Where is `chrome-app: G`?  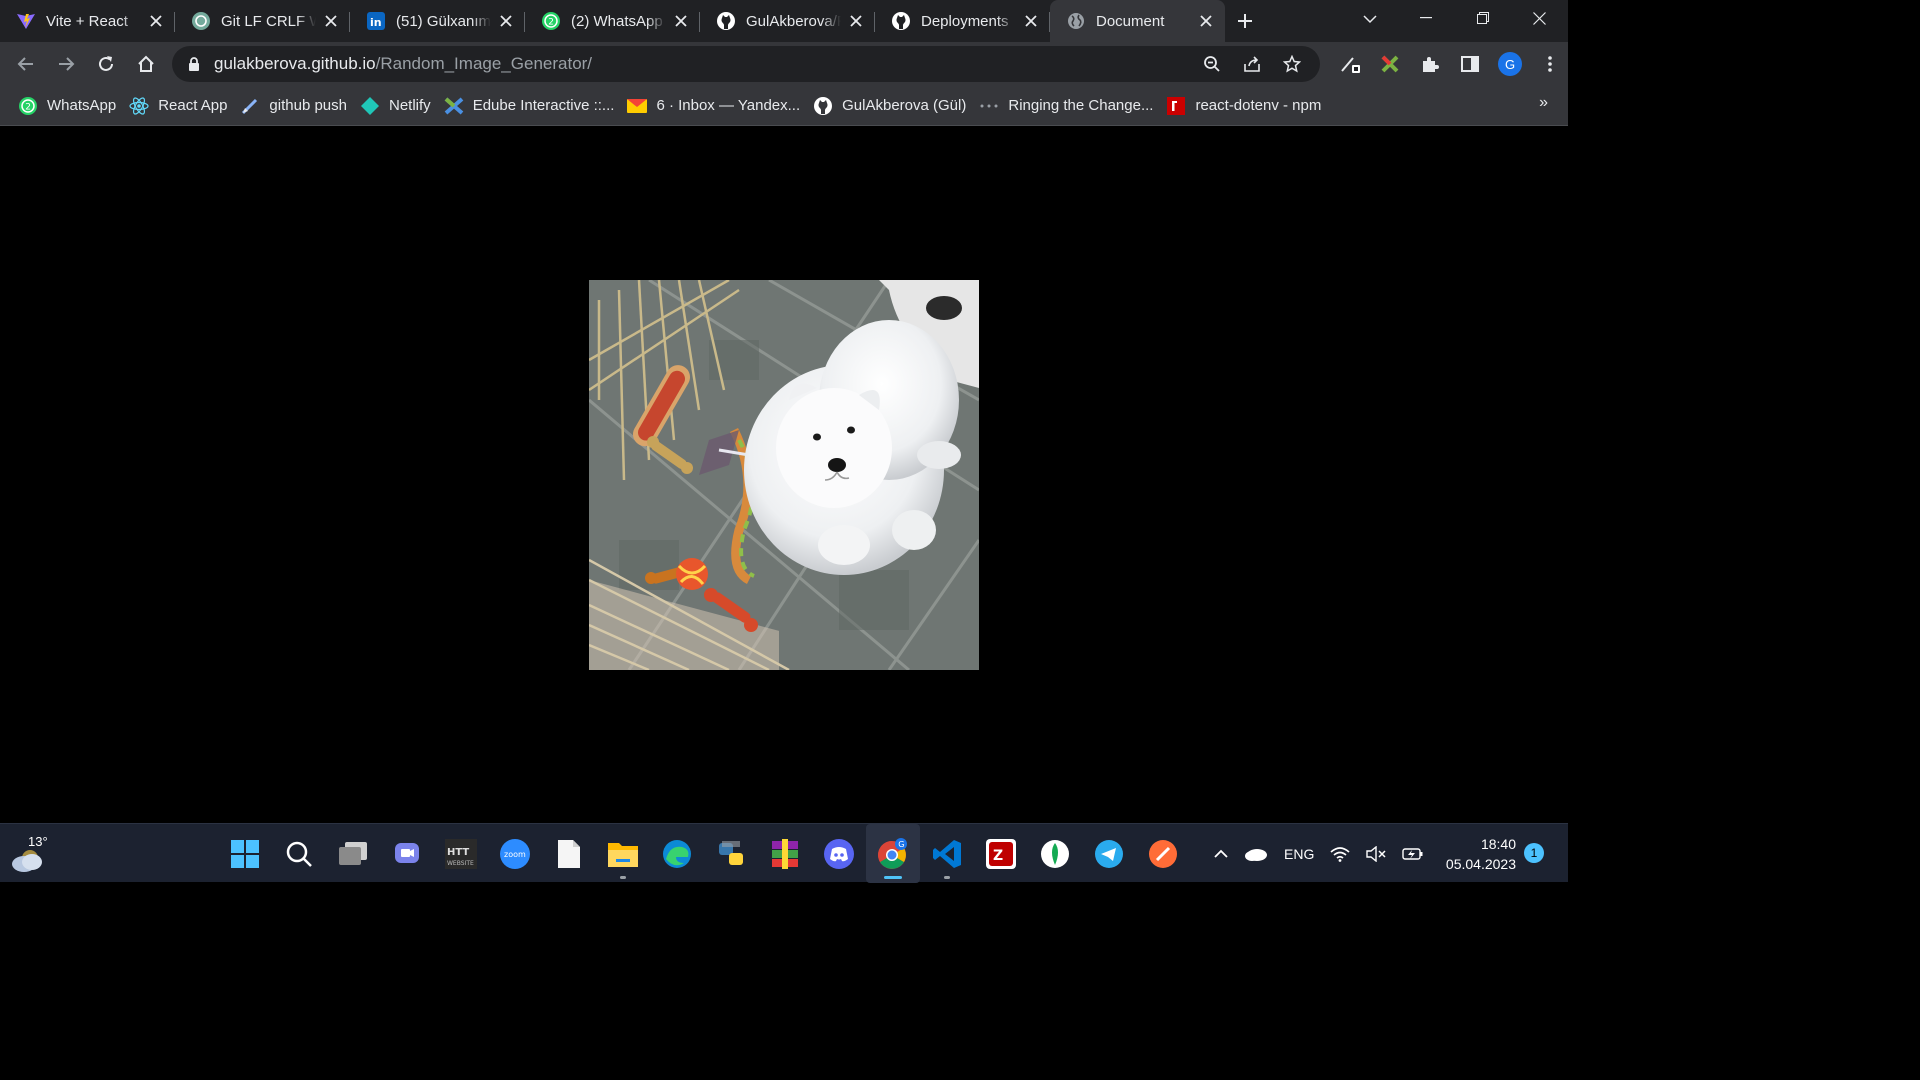 chrome-app: G is located at coordinates (893, 853).